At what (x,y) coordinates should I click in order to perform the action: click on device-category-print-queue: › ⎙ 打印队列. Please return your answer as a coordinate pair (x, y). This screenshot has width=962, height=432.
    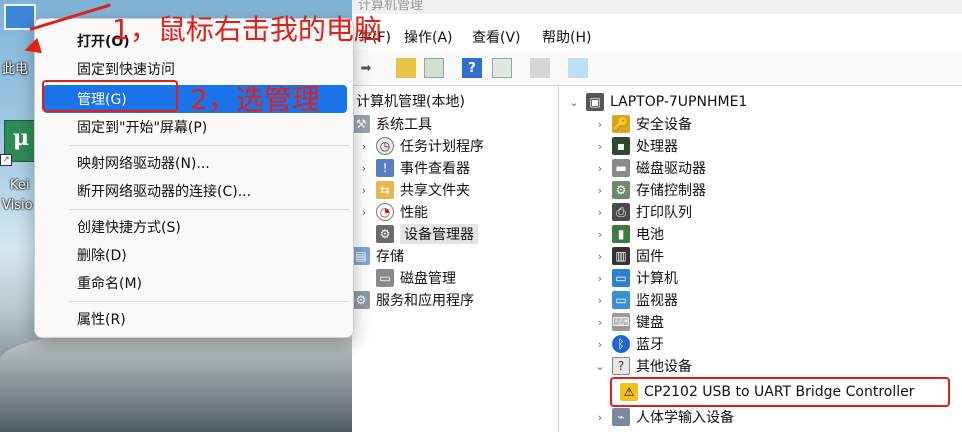
    Looking at the image, I should click on (643, 212).